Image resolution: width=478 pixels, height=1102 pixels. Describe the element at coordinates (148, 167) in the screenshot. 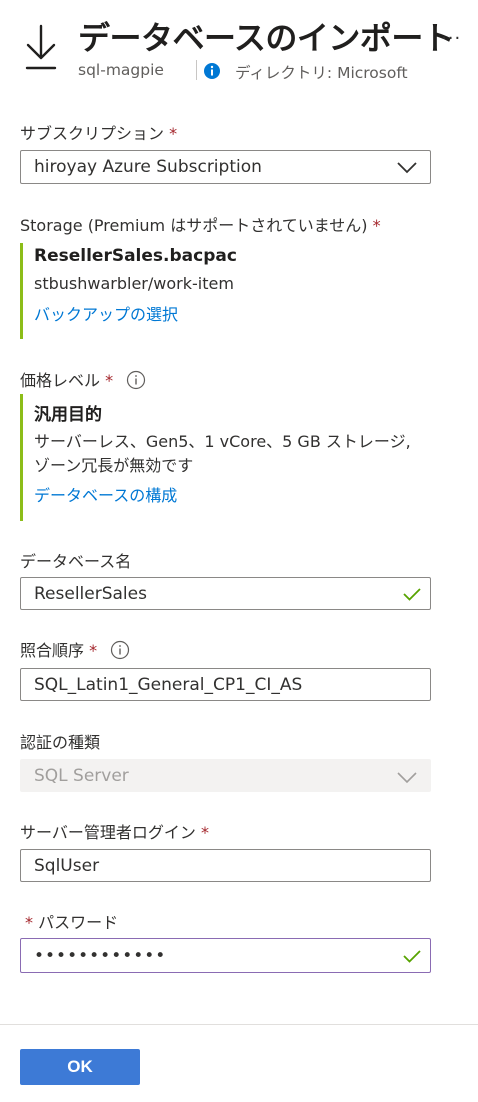

I see `subscription-value: hiroyay Azure Subscription` at that location.